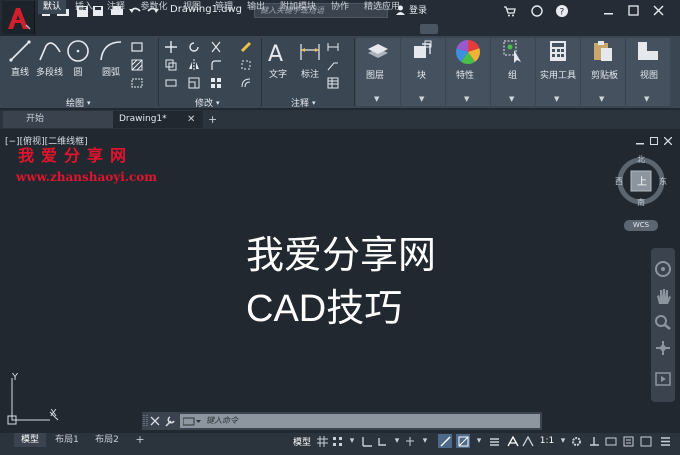 The height and width of the screenshot is (455, 680). I want to click on lineweight-icon, so click(494, 441).